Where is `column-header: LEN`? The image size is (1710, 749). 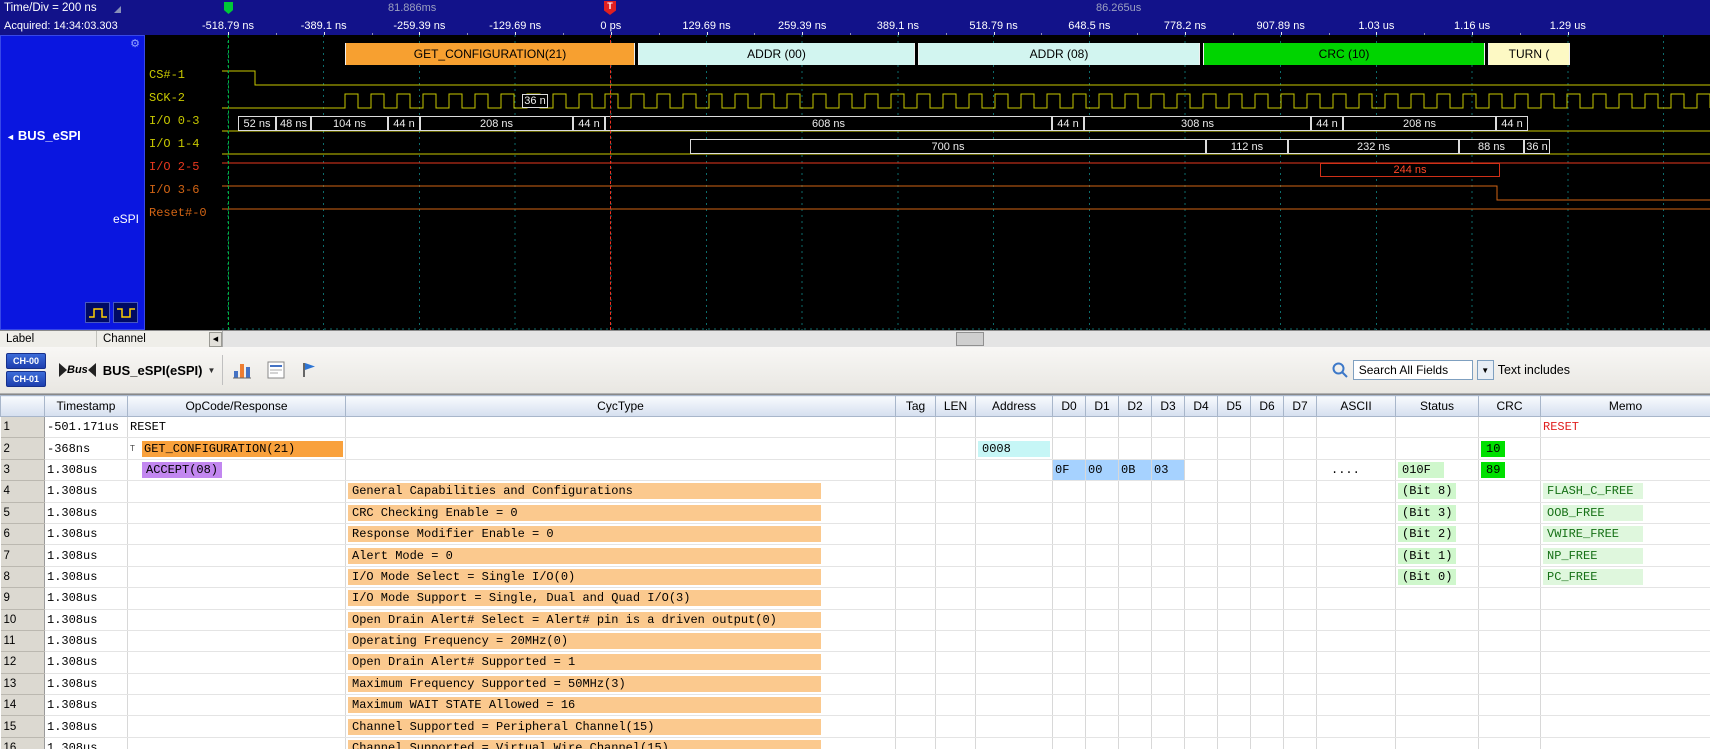
column-header: LEN is located at coordinates (955, 406).